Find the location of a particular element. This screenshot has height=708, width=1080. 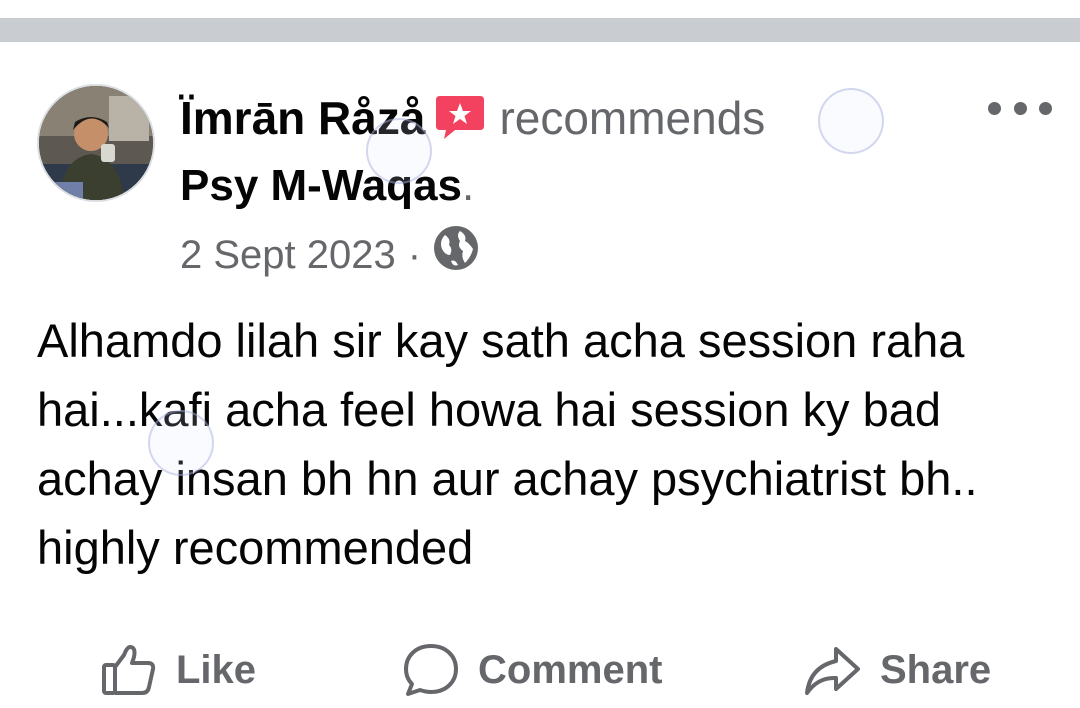

recommend-badge-icon is located at coordinates (460, 124).